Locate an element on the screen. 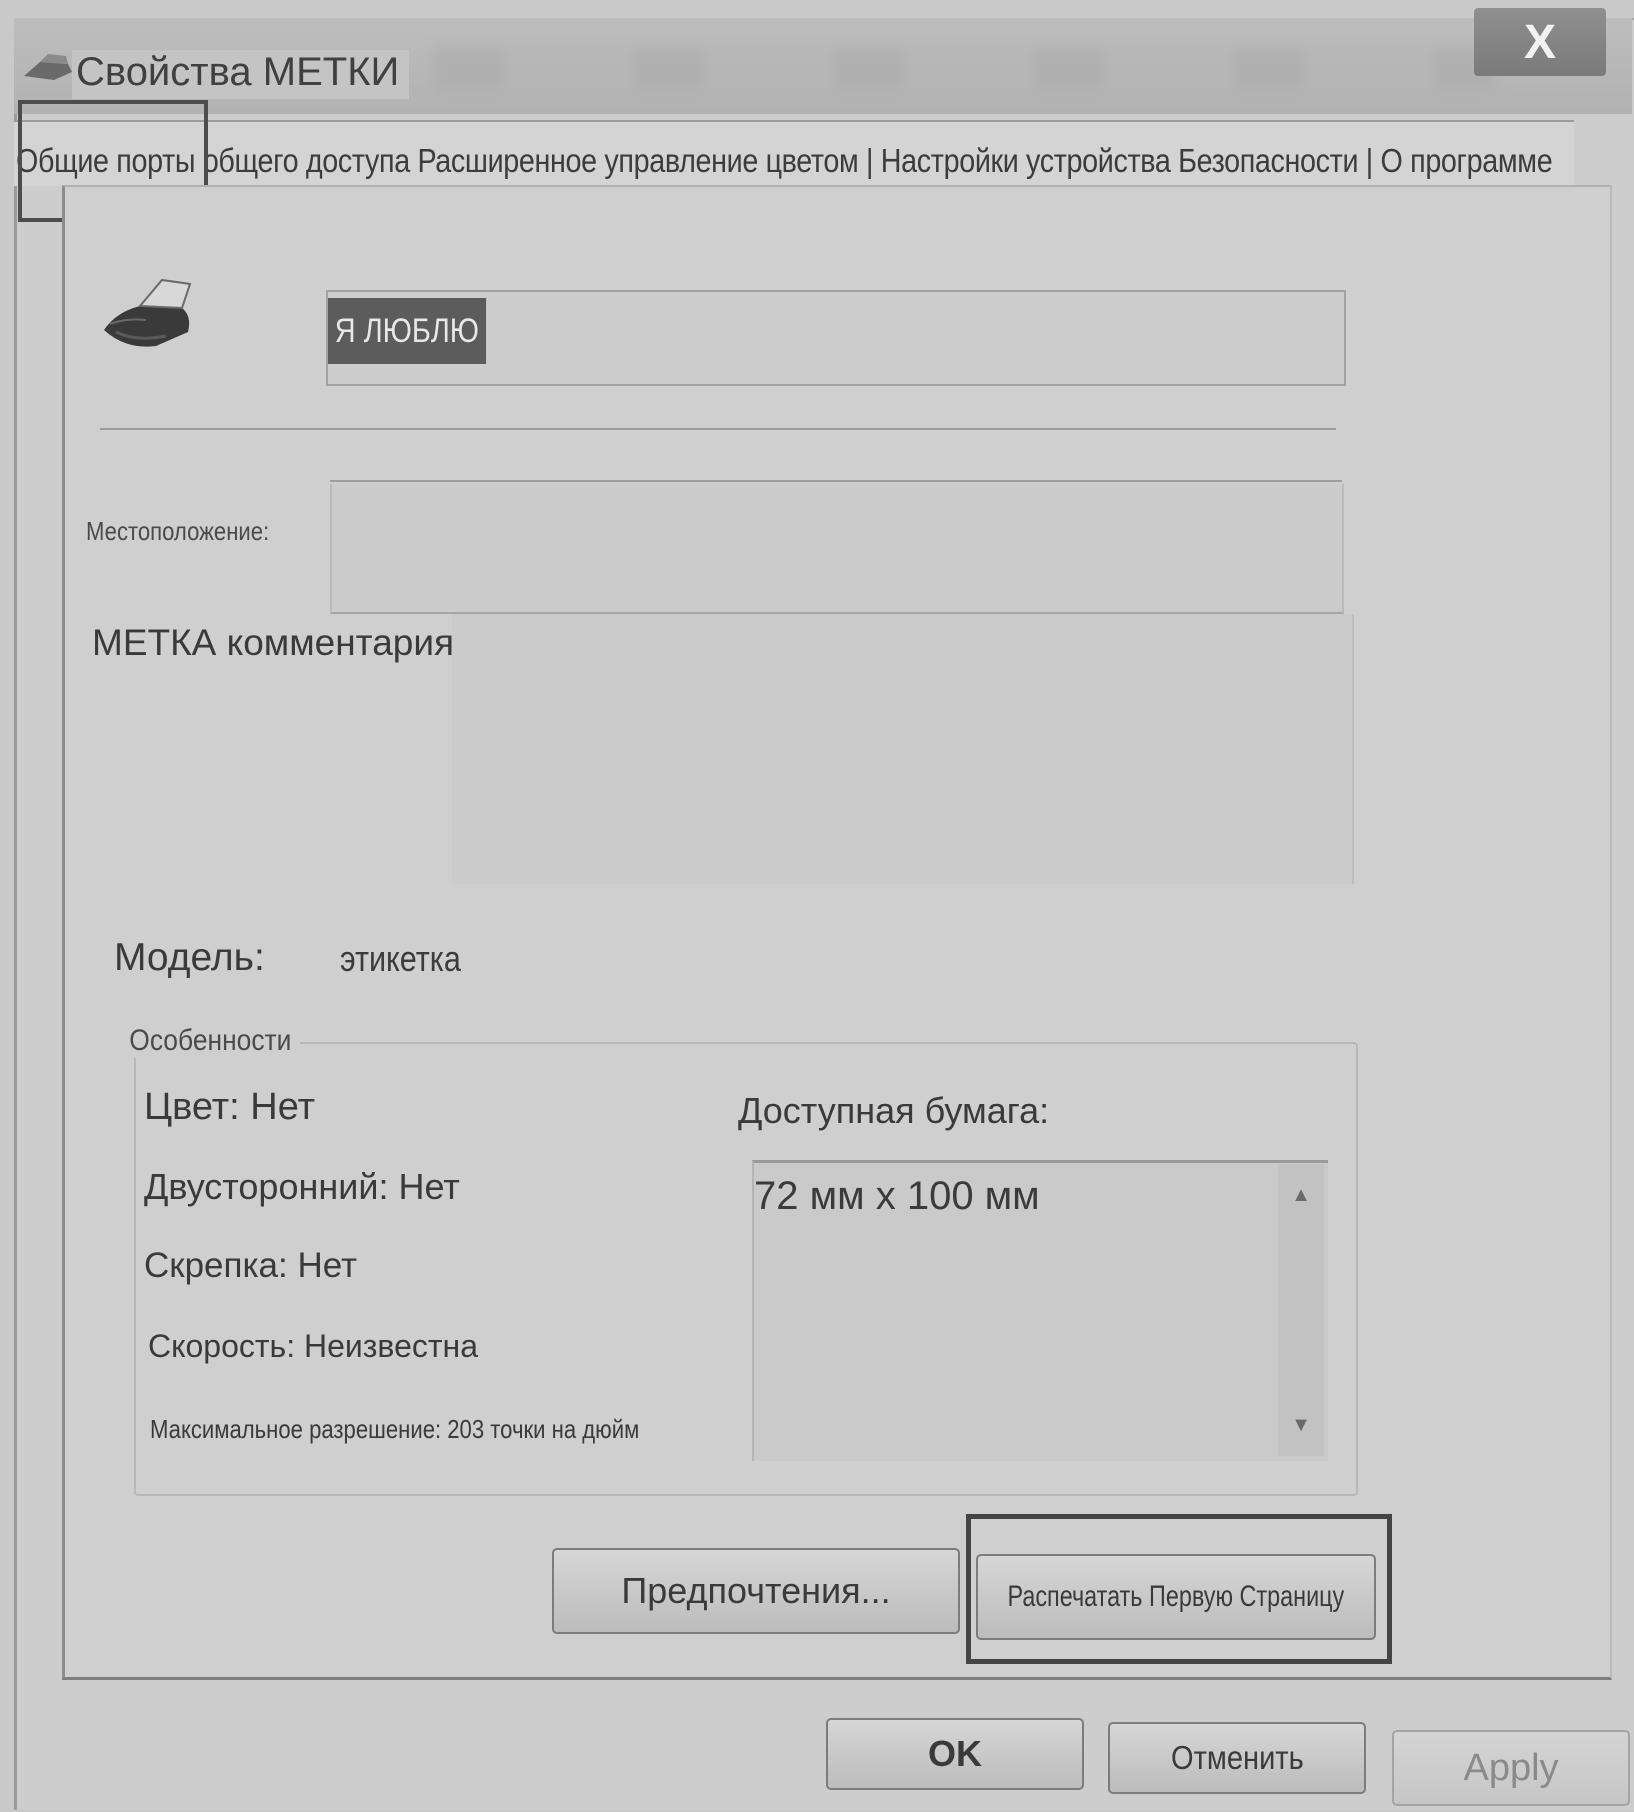 This screenshot has height=1812, width=1634. feature-color: Цвет: Нет is located at coordinates (229, 1107).